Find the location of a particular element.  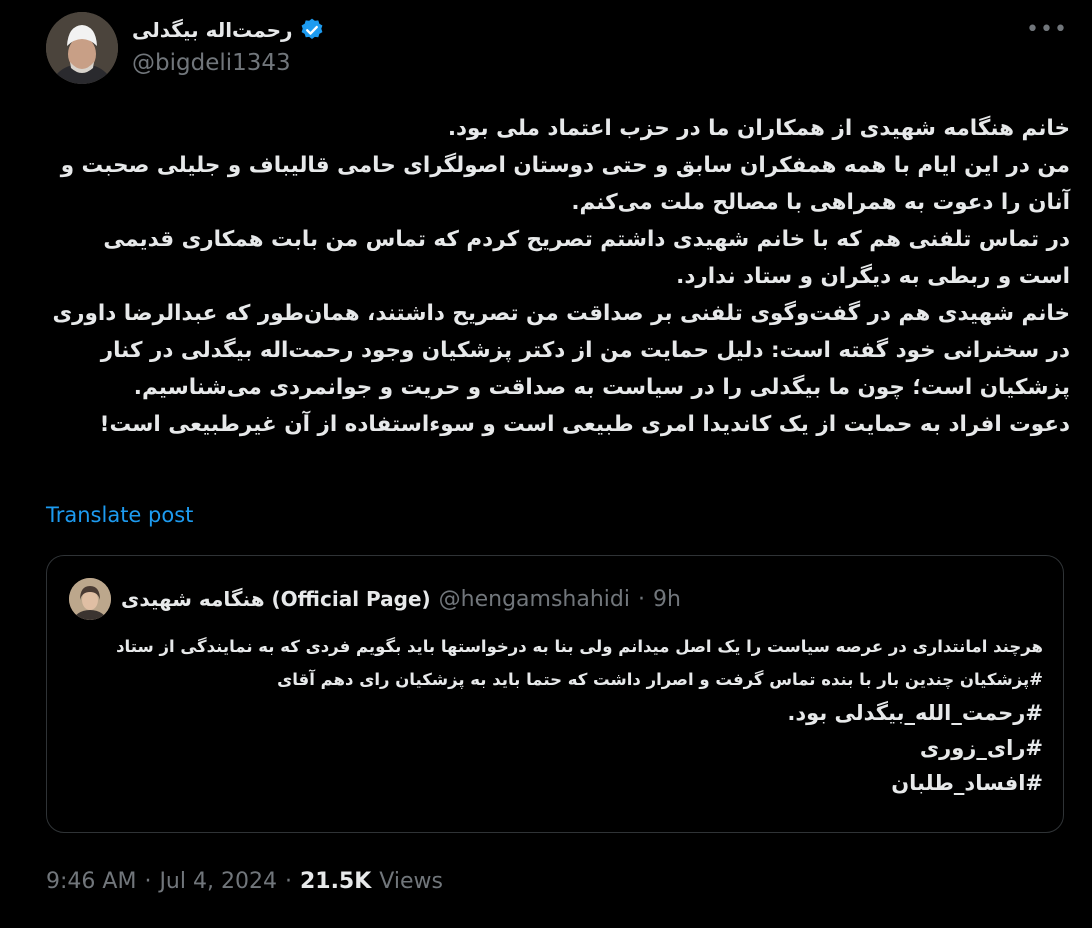

more-options-icon: ••• is located at coordinates (1046, 29).